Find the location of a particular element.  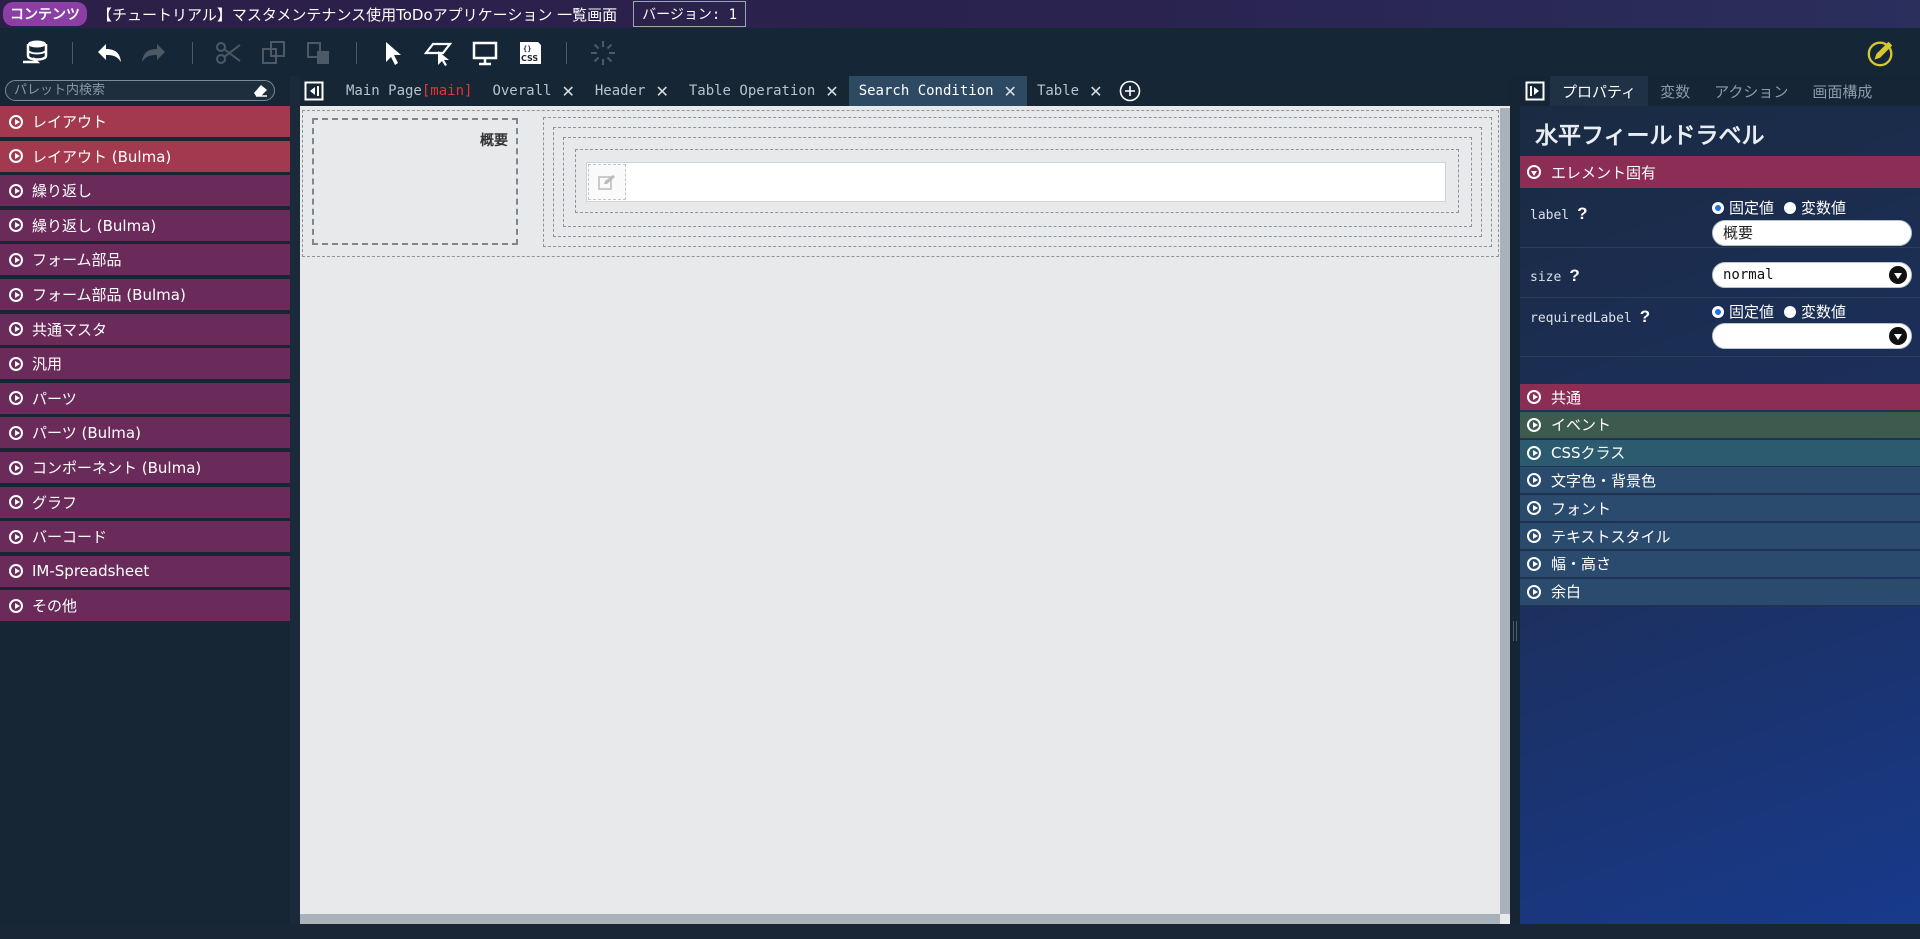

palette-category: レイアウト is located at coordinates (145, 122).